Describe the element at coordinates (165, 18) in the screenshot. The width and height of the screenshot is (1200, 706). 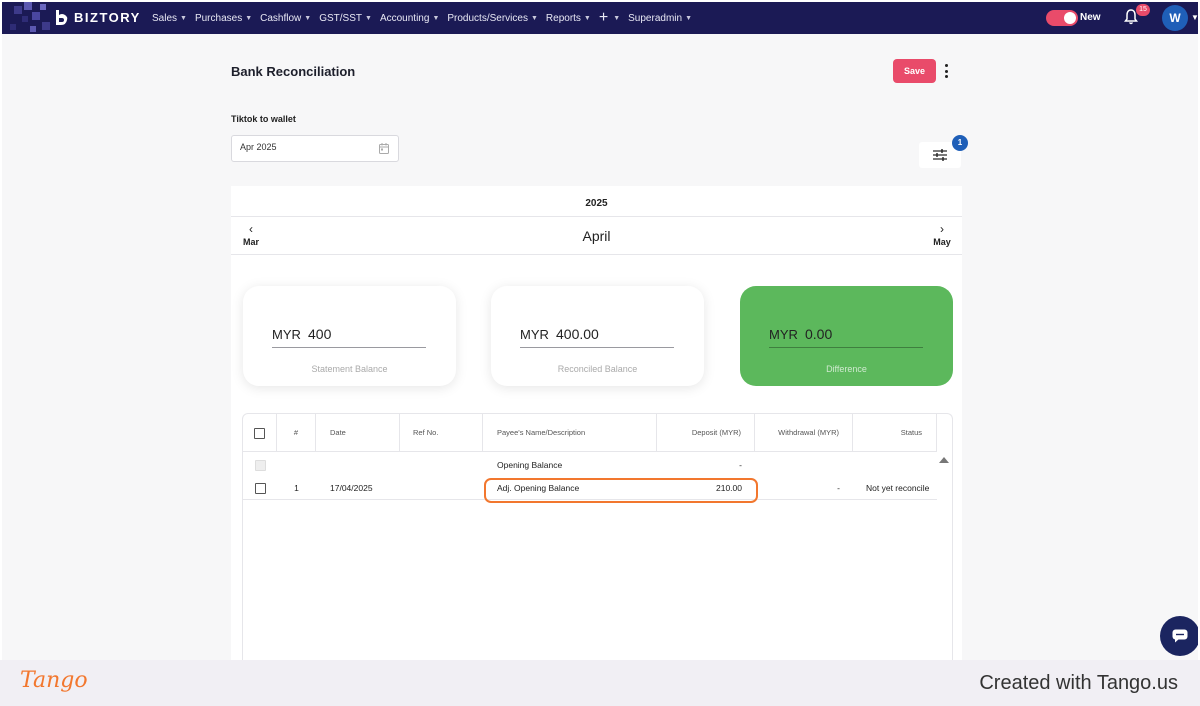
I see `menu-label: Sales` at that location.